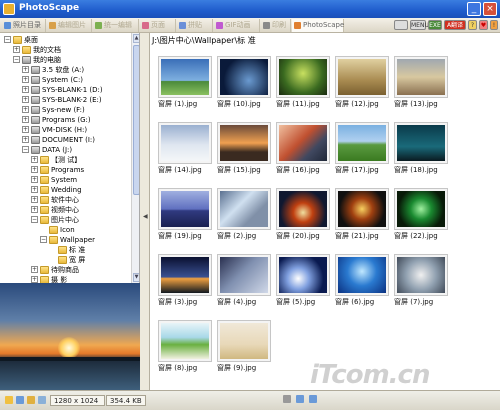  What do you see at coordinates (490, 9) in the screenshot?
I see `close-button: ×` at bounding box center [490, 9].